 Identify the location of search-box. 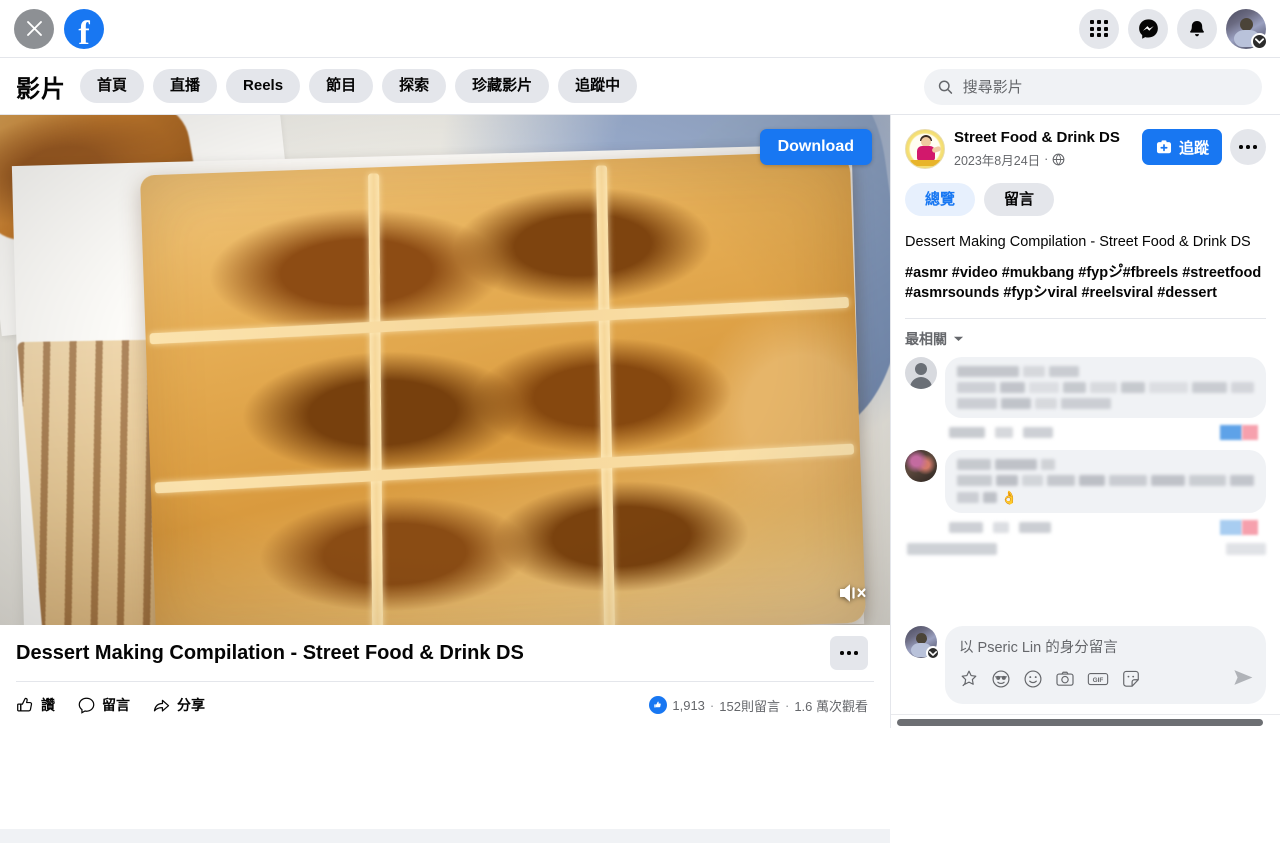
(1093, 87).